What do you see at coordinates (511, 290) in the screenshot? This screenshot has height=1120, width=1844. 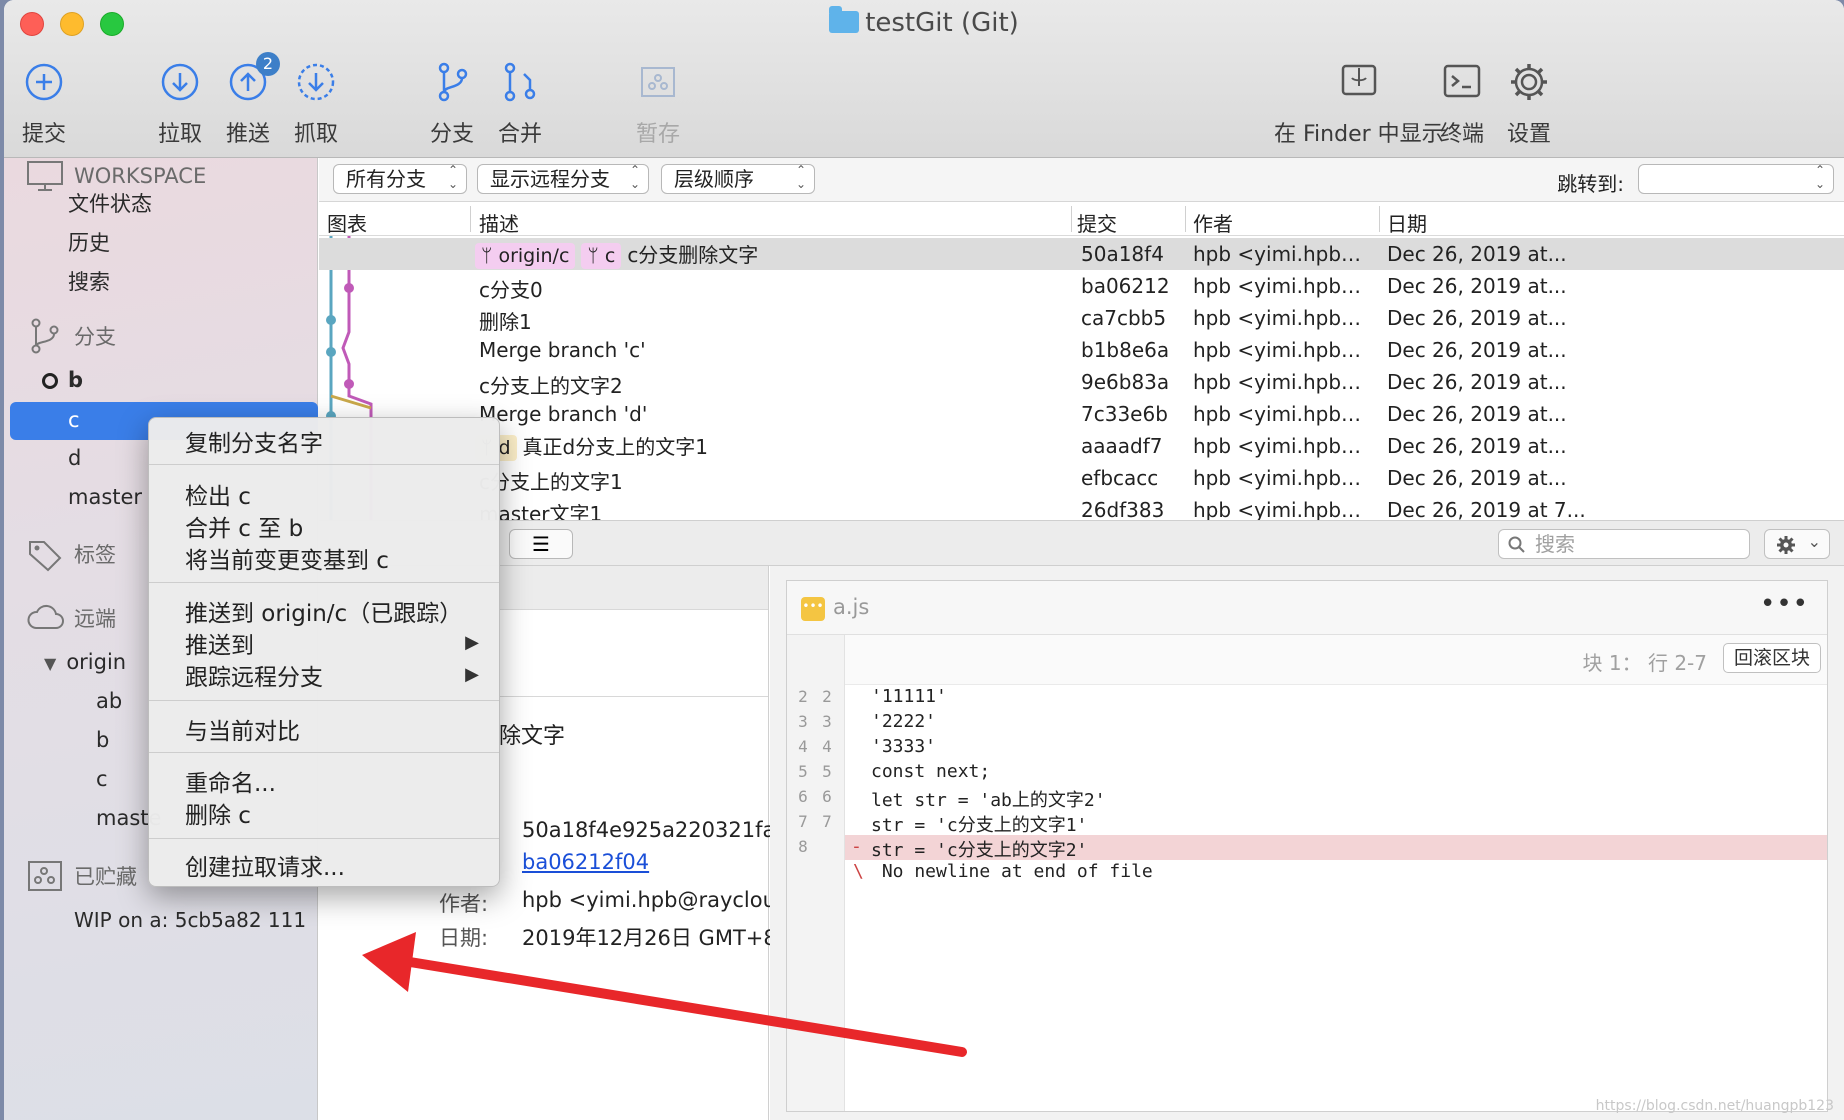 I see `commit-desc: c分支0` at bounding box center [511, 290].